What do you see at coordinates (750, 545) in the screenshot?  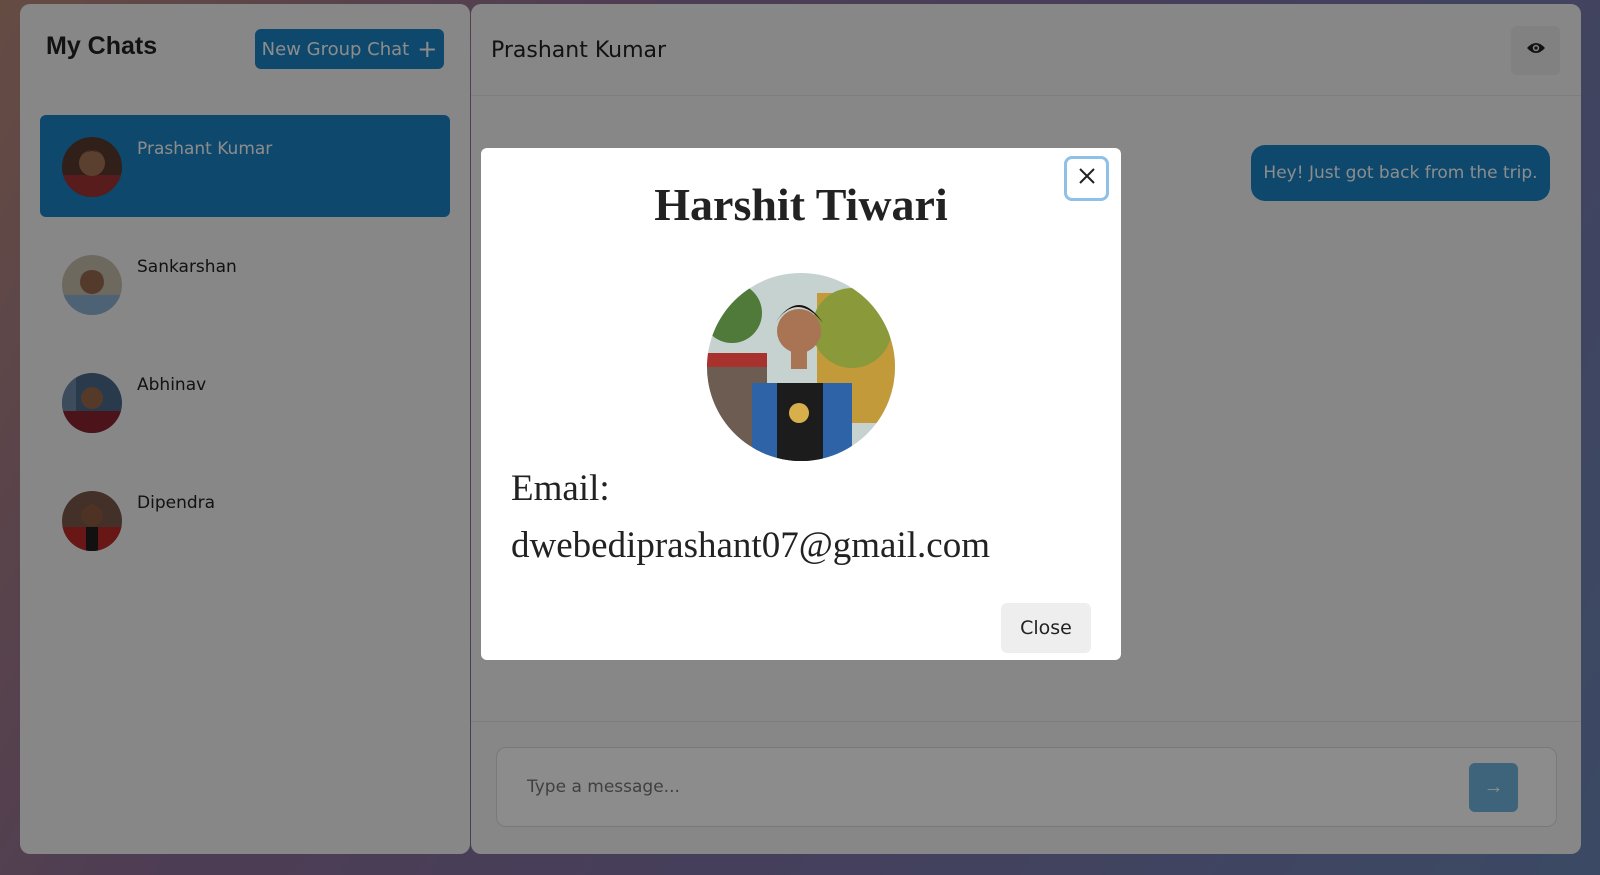 I see `email-value: dwebediprashant07@gmail.com` at bounding box center [750, 545].